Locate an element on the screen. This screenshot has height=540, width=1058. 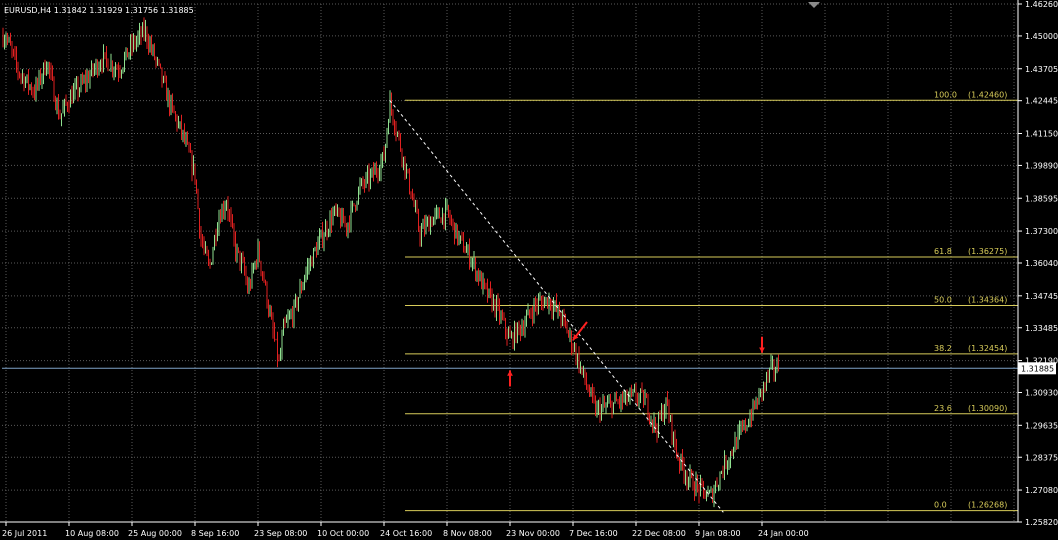
time-tick-label: 24 Jan 00:00 is located at coordinates (783, 533).